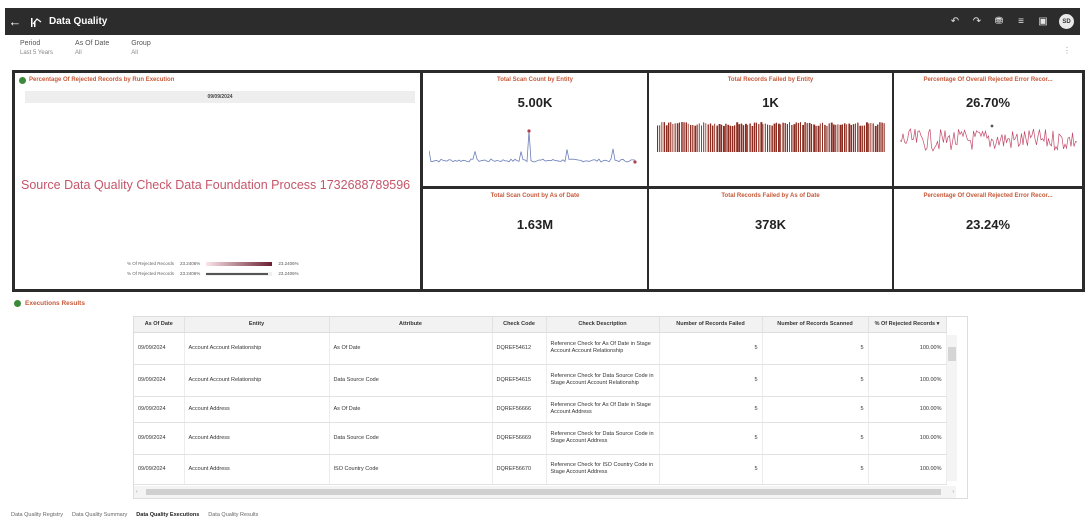 This screenshot has width=1085, height=521. I want to click on list-icon: ≡, so click(1021, 21).